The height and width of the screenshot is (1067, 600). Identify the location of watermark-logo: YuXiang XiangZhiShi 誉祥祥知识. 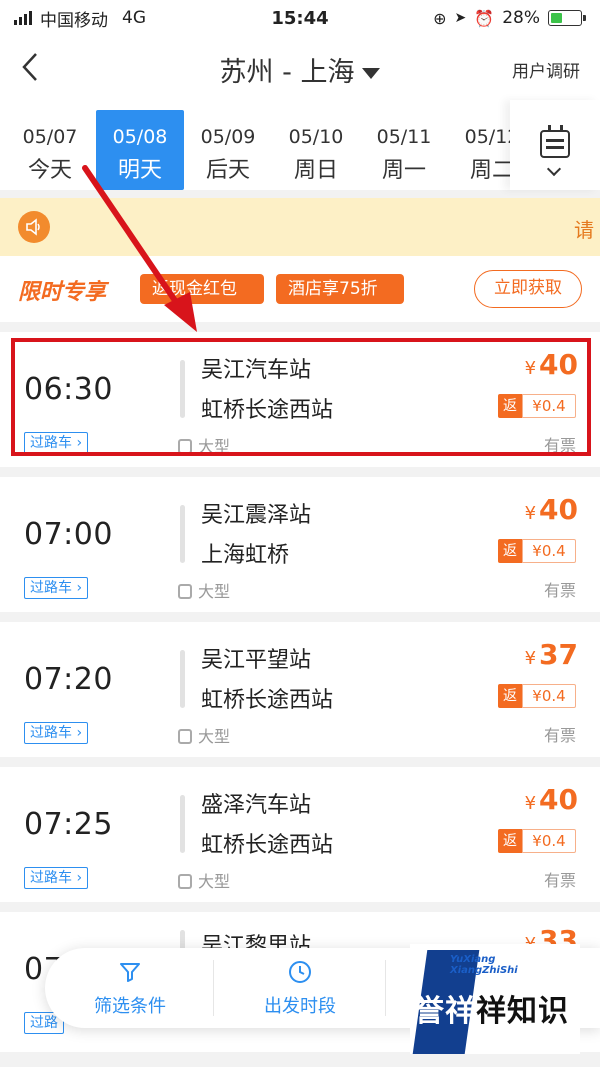
(495, 999).